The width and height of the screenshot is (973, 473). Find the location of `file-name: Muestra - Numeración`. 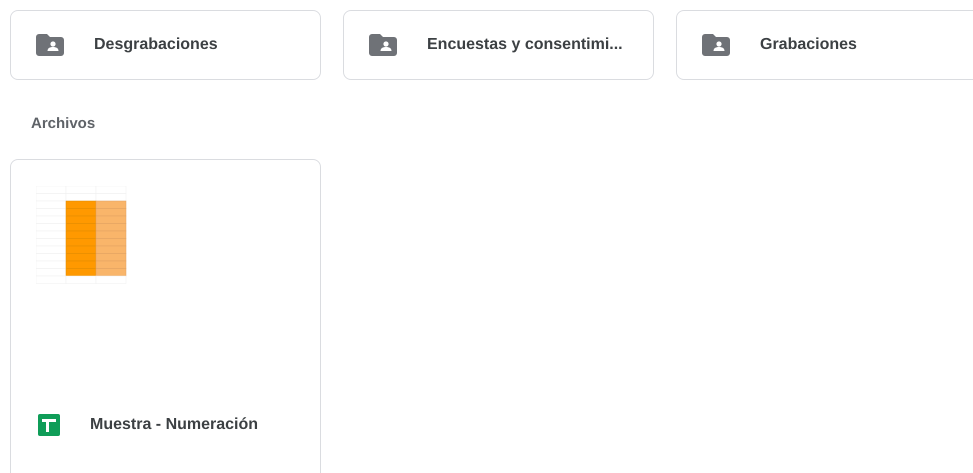

file-name: Muestra - Numeración is located at coordinates (174, 425).